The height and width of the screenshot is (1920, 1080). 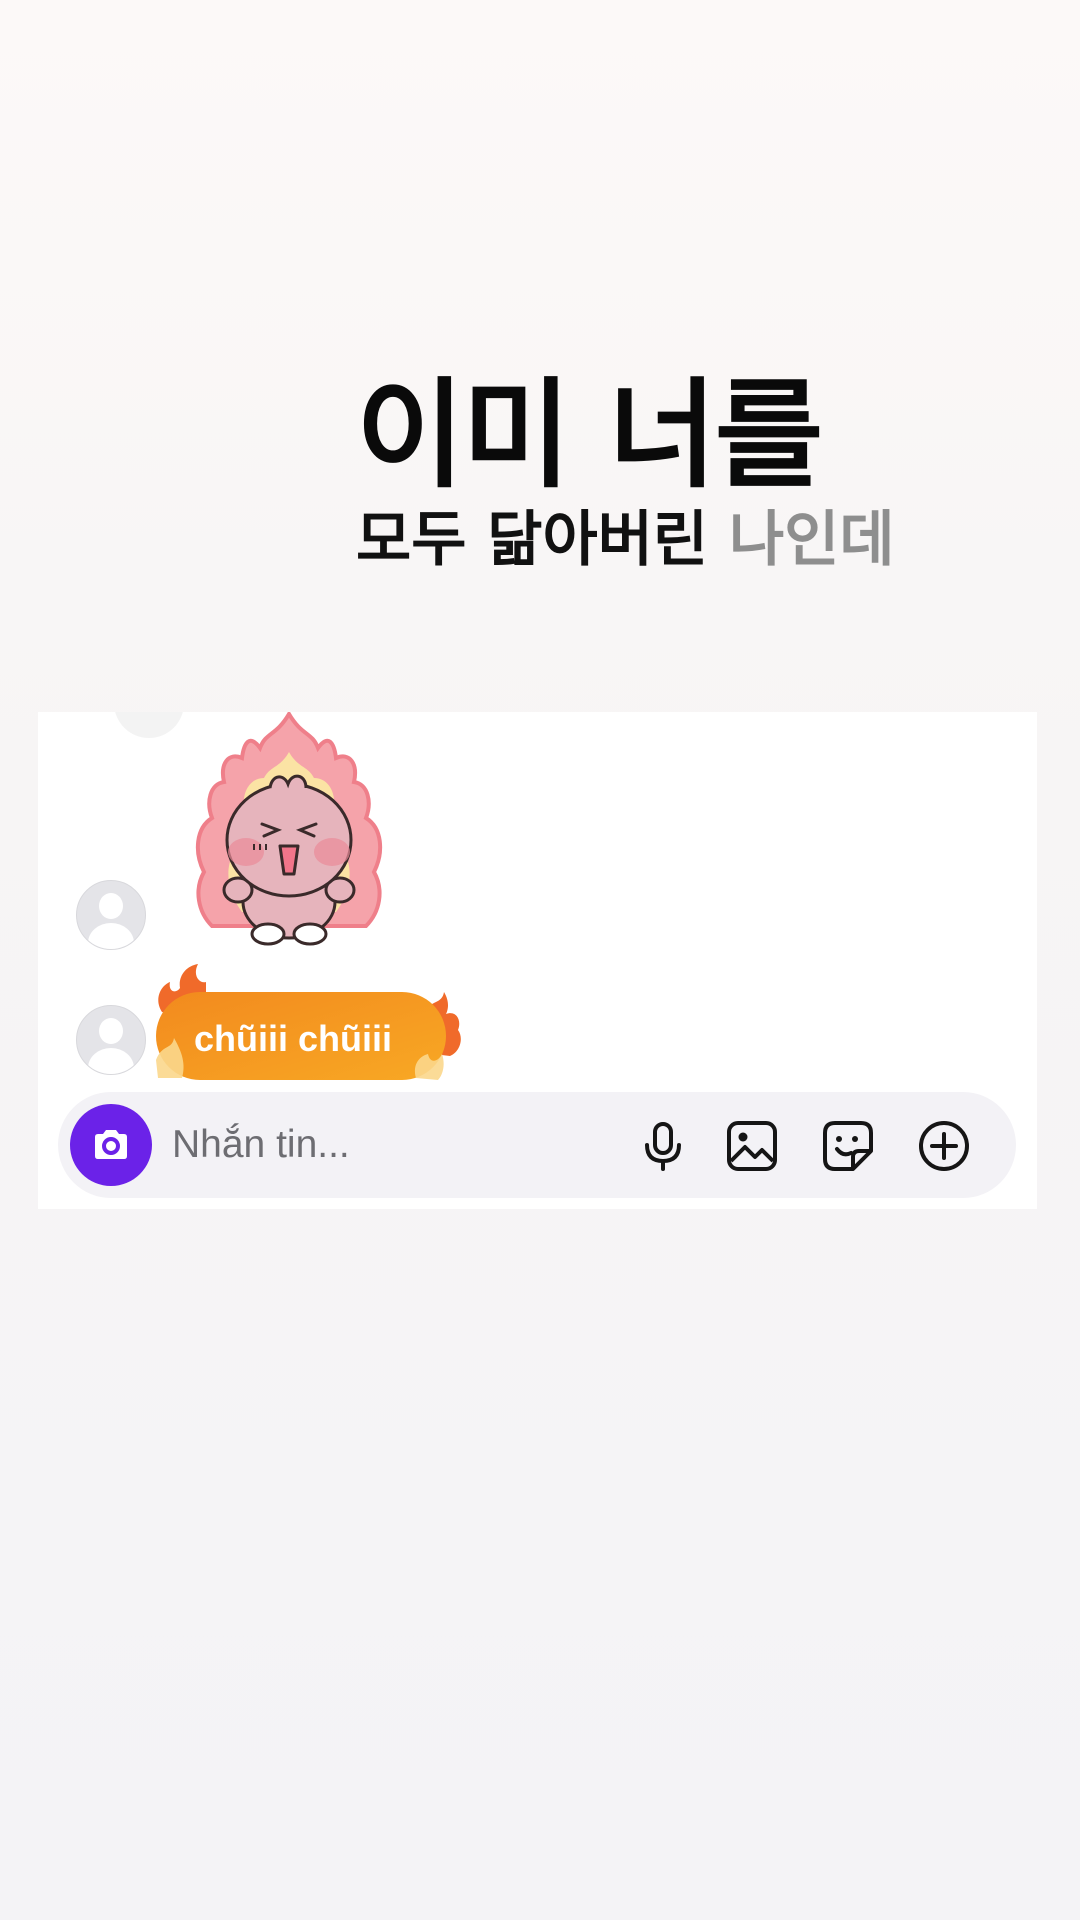 What do you see at coordinates (382, 1145) in the screenshot?
I see `message-input` at bounding box center [382, 1145].